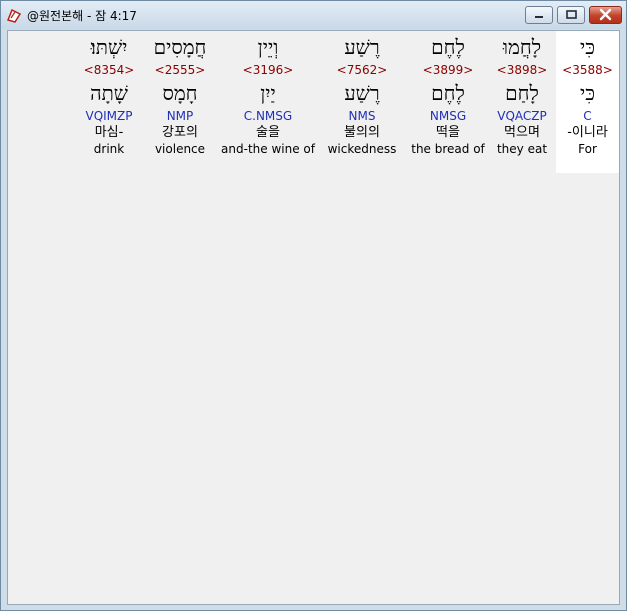  Describe the element at coordinates (180, 70) in the screenshot. I see `strong-number: <2555>` at that location.